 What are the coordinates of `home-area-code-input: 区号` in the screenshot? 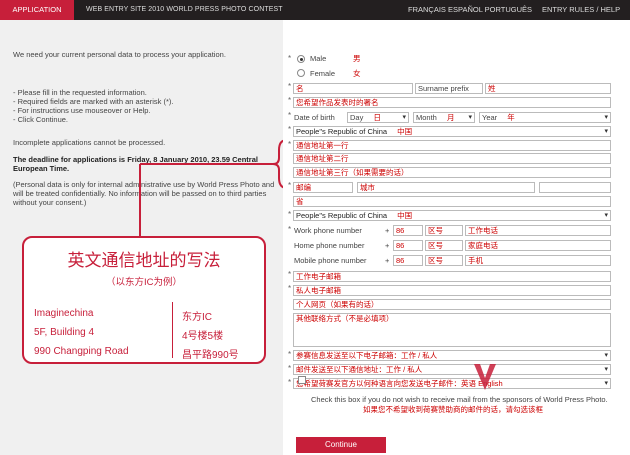 It's located at (444, 245).